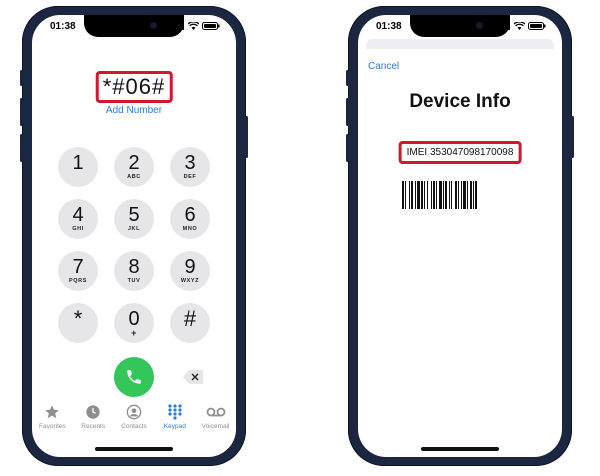 Image resolution: width=600 pixels, height=476 pixels. Describe the element at coordinates (134, 281) in the screenshot. I see `key-letters: TUV` at that location.